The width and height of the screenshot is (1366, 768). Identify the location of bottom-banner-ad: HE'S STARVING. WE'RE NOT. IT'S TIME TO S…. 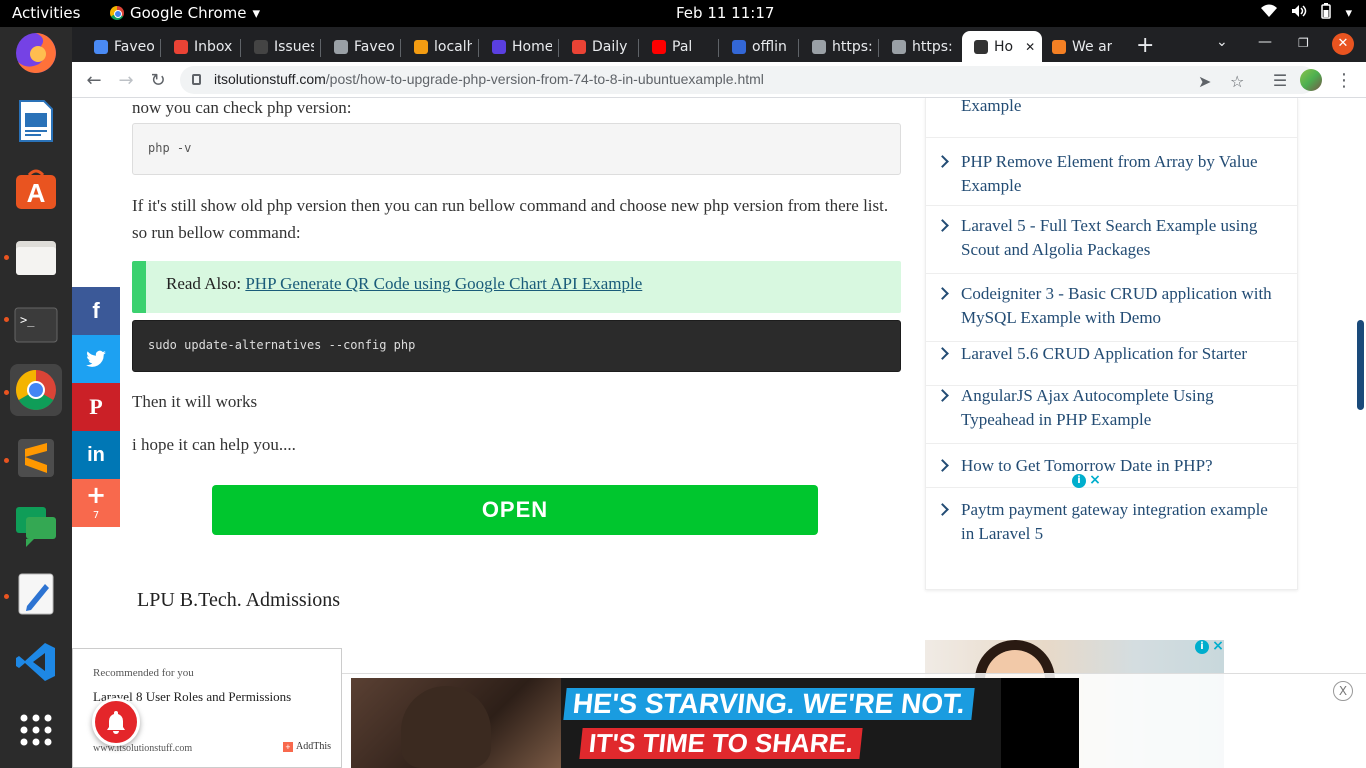
(715, 723).